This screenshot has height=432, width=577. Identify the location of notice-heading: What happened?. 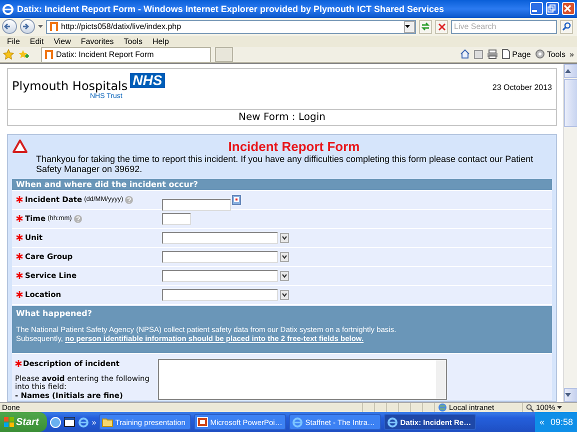
(54, 313).